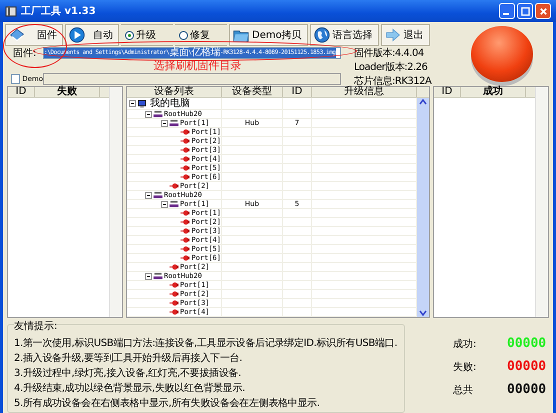  Describe the element at coordinates (506, 14) in the screenshot. I see `minimize-icon` at that location.